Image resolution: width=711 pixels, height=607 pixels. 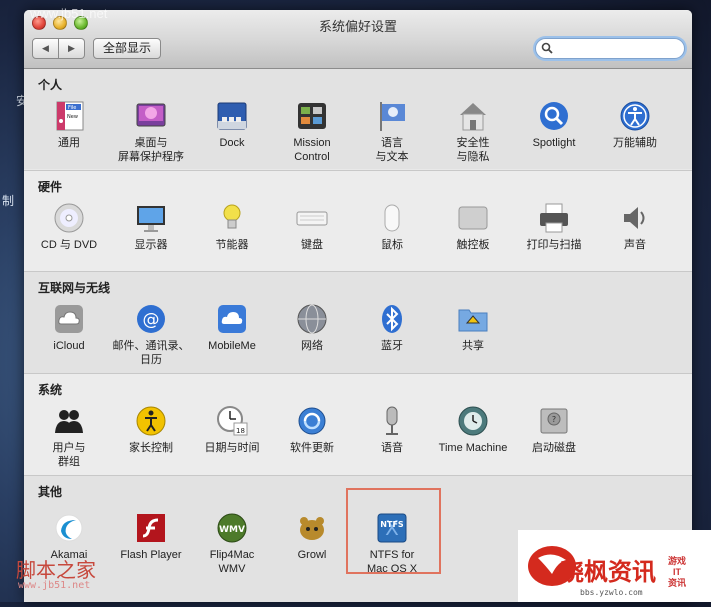 I want to click on pane-label: 万能辅助, so click(x=635, y=143).